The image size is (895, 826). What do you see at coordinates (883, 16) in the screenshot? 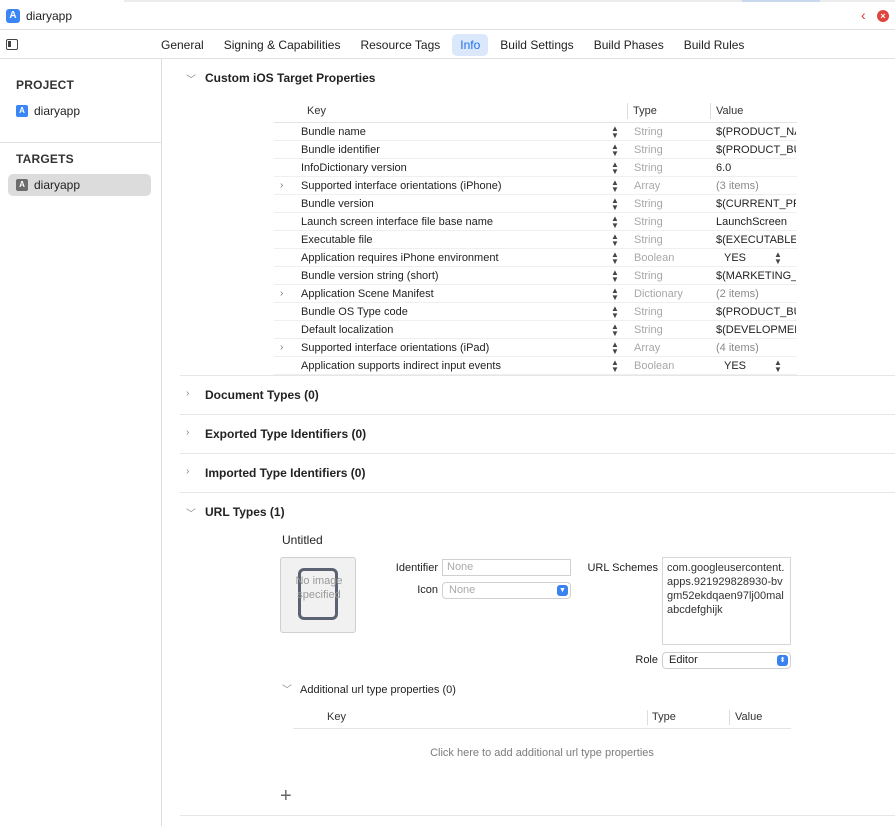
I see `close-icon: ×` at bounding box center [883, 16].